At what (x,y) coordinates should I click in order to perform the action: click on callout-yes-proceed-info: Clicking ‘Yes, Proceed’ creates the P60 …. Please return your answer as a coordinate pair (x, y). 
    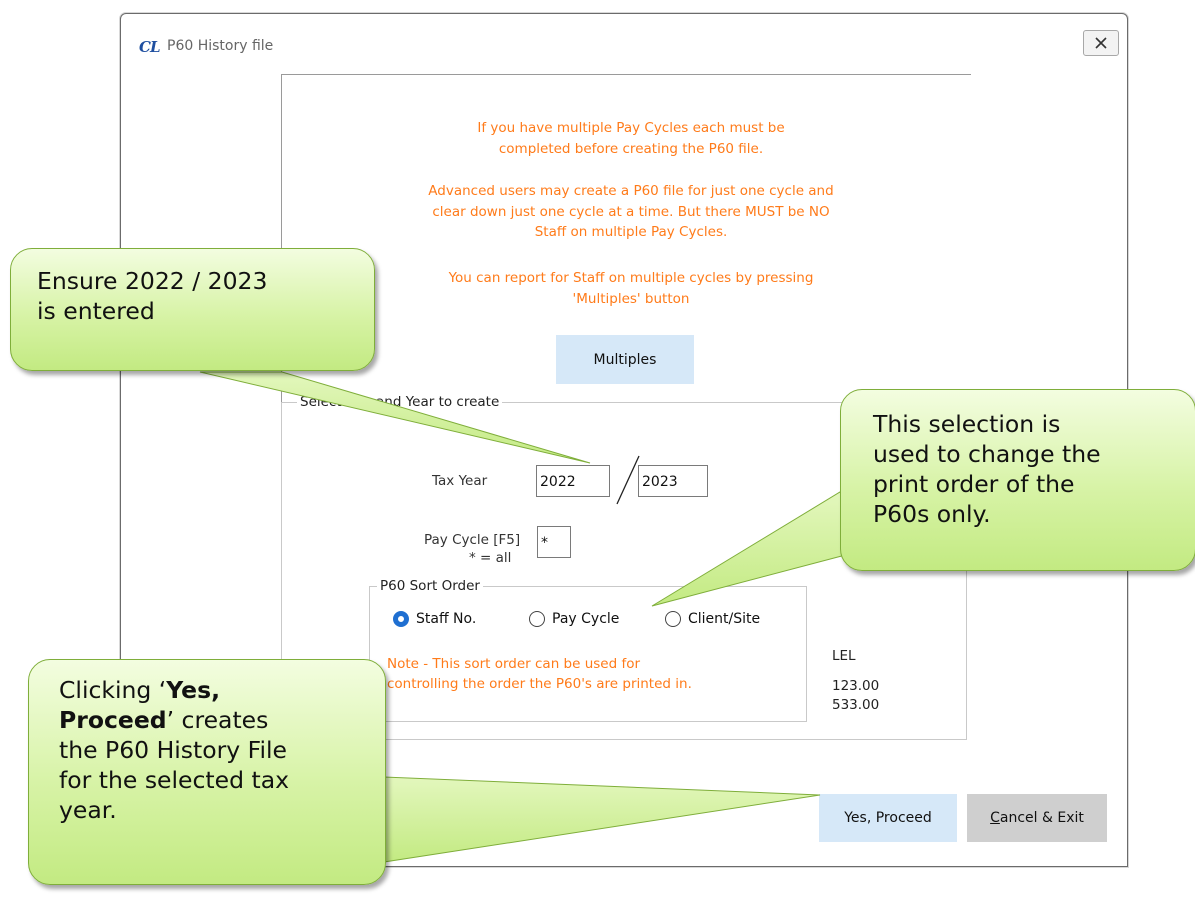
    Looking at the image, I should click on (207, 772).